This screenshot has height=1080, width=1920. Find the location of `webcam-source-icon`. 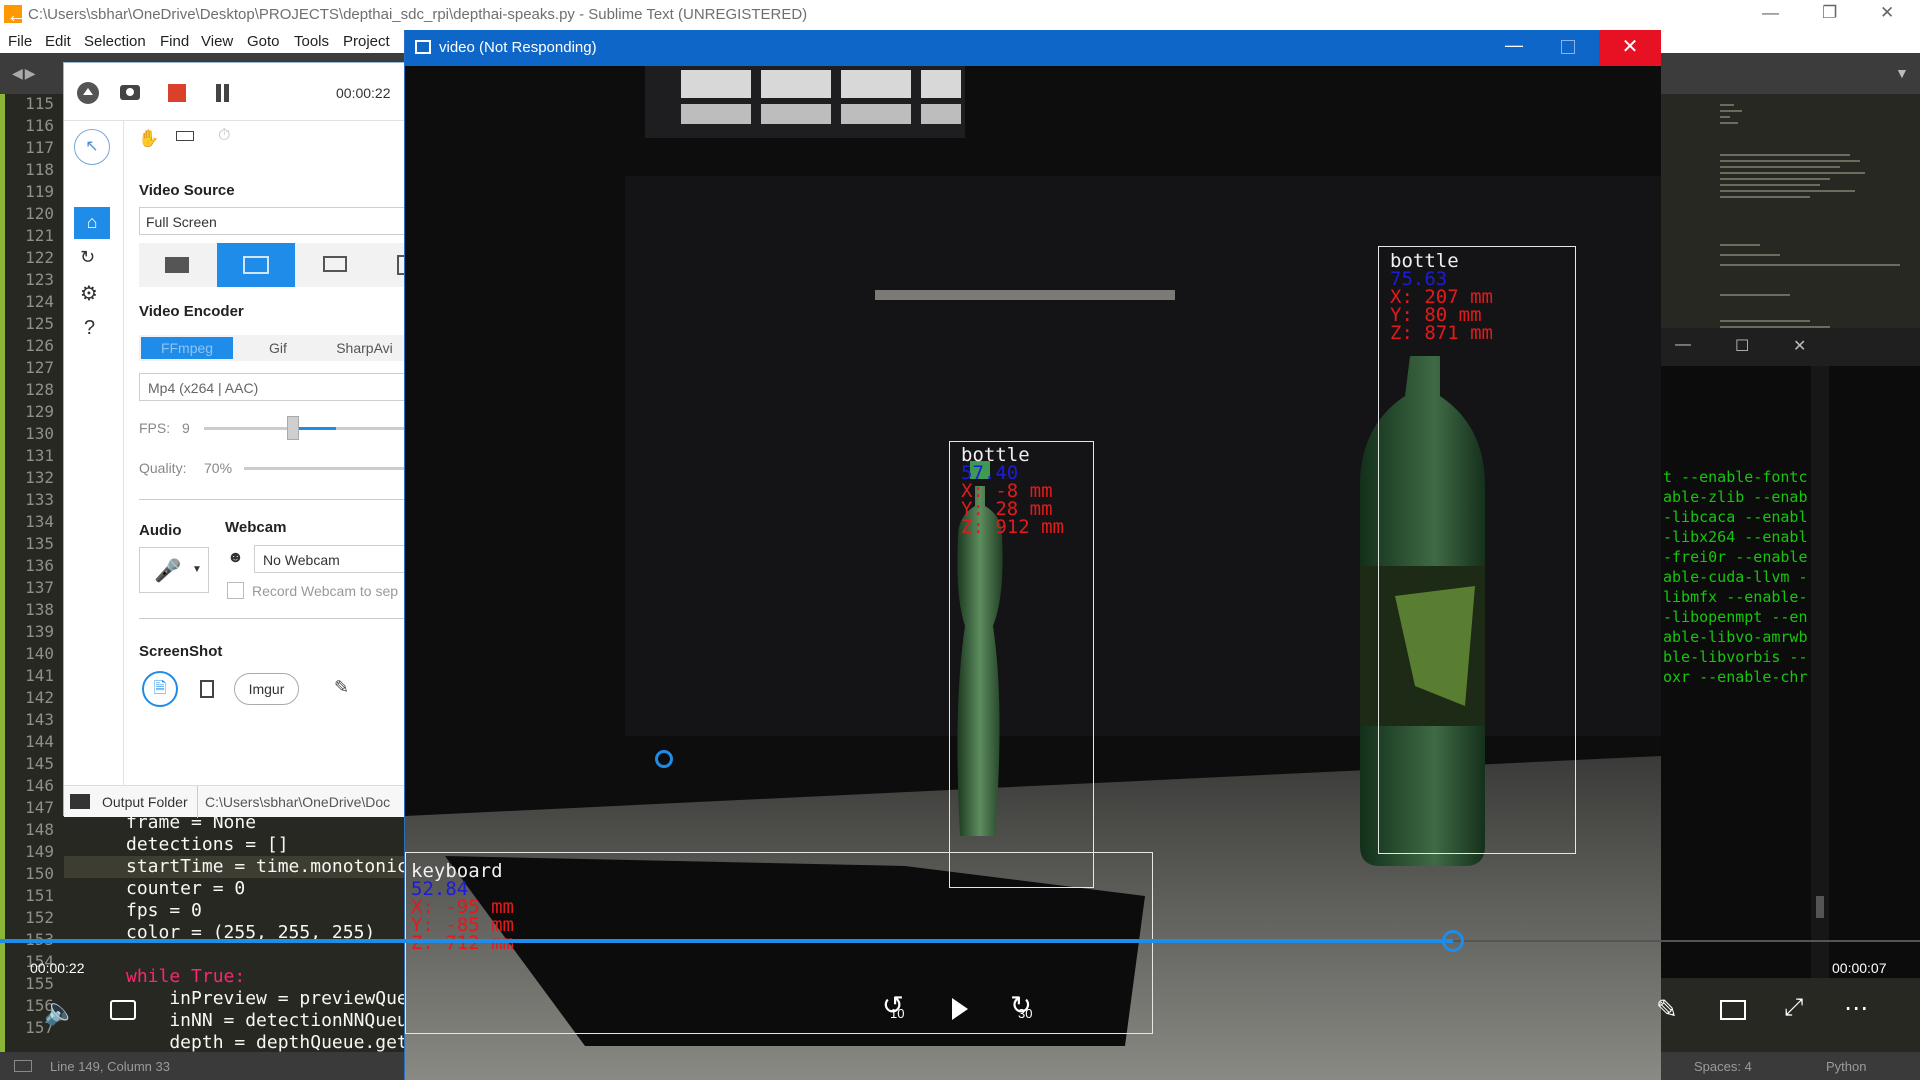

webcam-source-icon is located at coordinates (177, 265).